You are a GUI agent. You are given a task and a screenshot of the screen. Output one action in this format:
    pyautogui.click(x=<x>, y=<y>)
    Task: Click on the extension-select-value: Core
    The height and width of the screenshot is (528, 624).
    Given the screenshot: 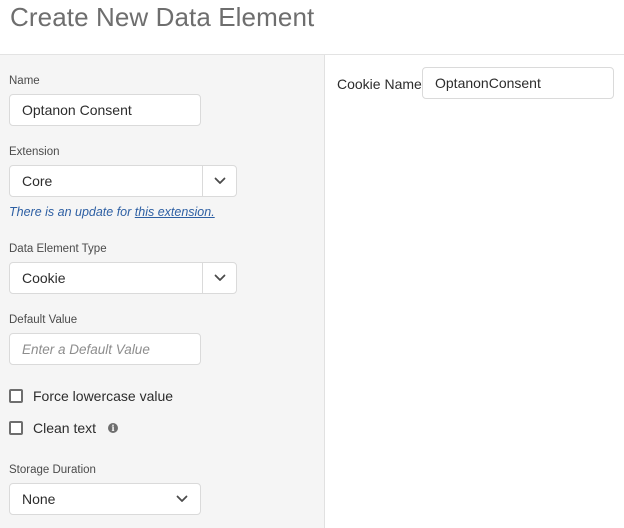 What is the action you would take?
    pyautogui.click(x=37, y=181)
    